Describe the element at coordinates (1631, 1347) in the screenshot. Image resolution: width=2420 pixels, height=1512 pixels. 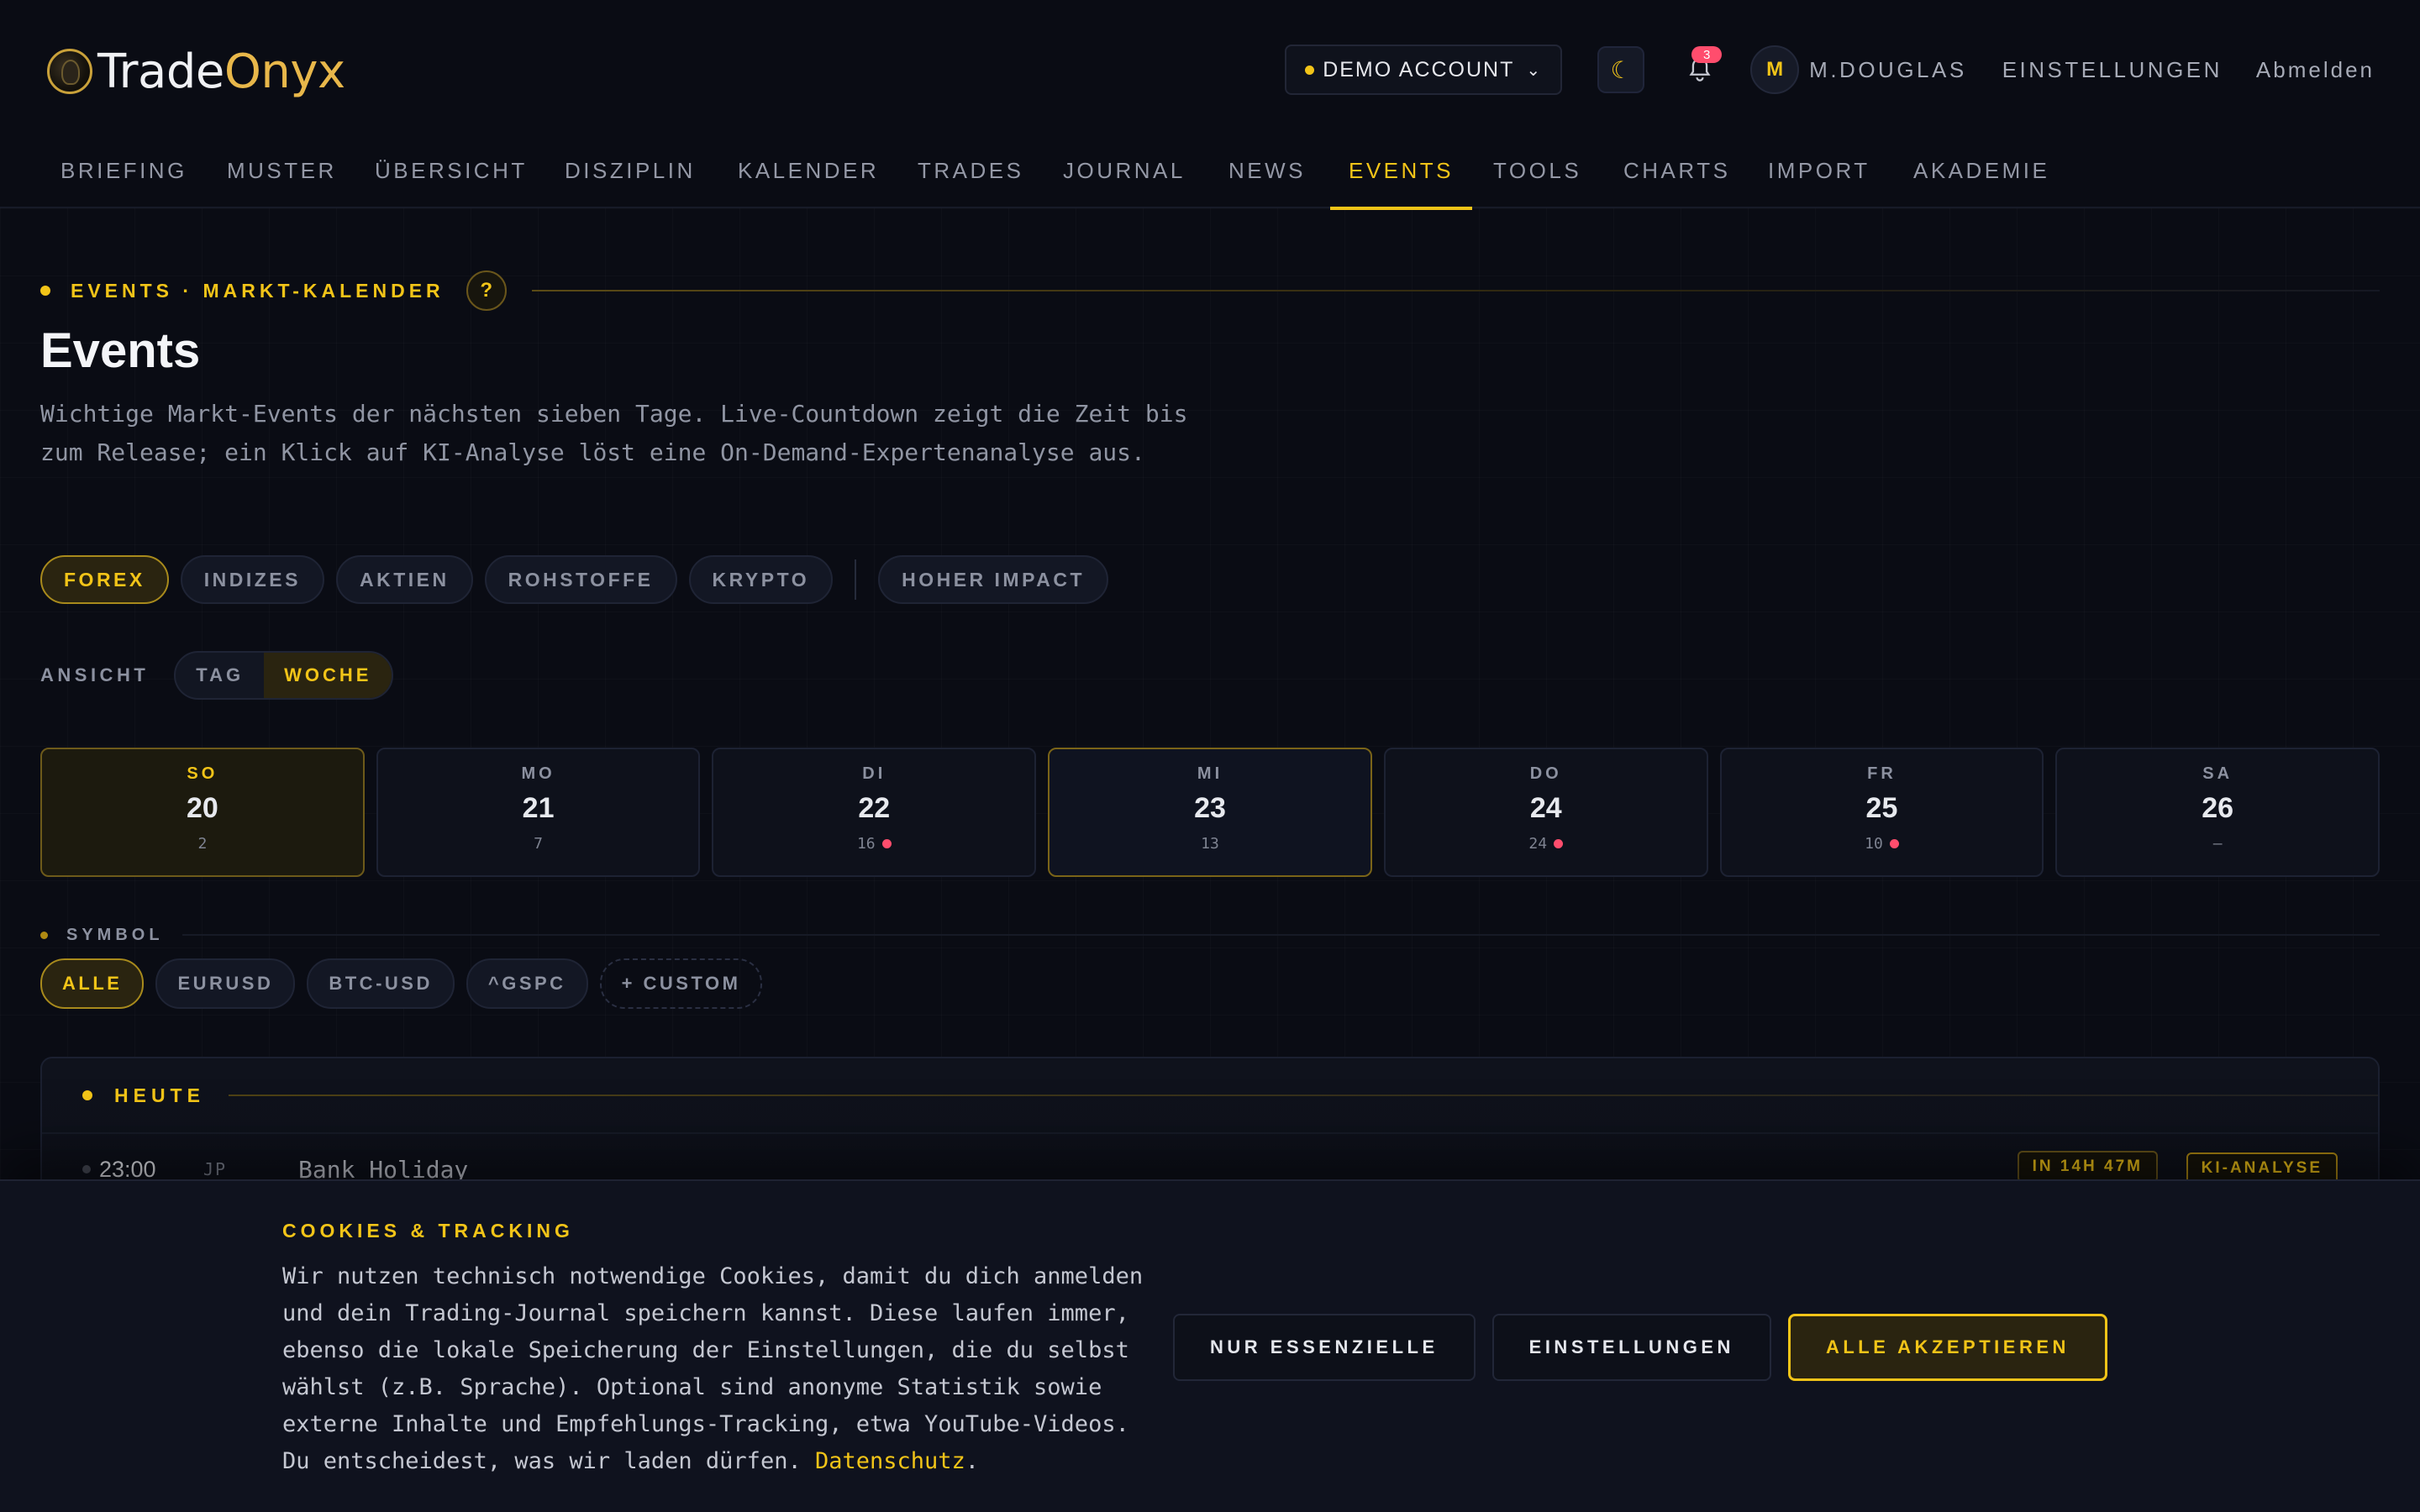
I see `cookie-settings-button: EINSTELLUNGEN` at that location.